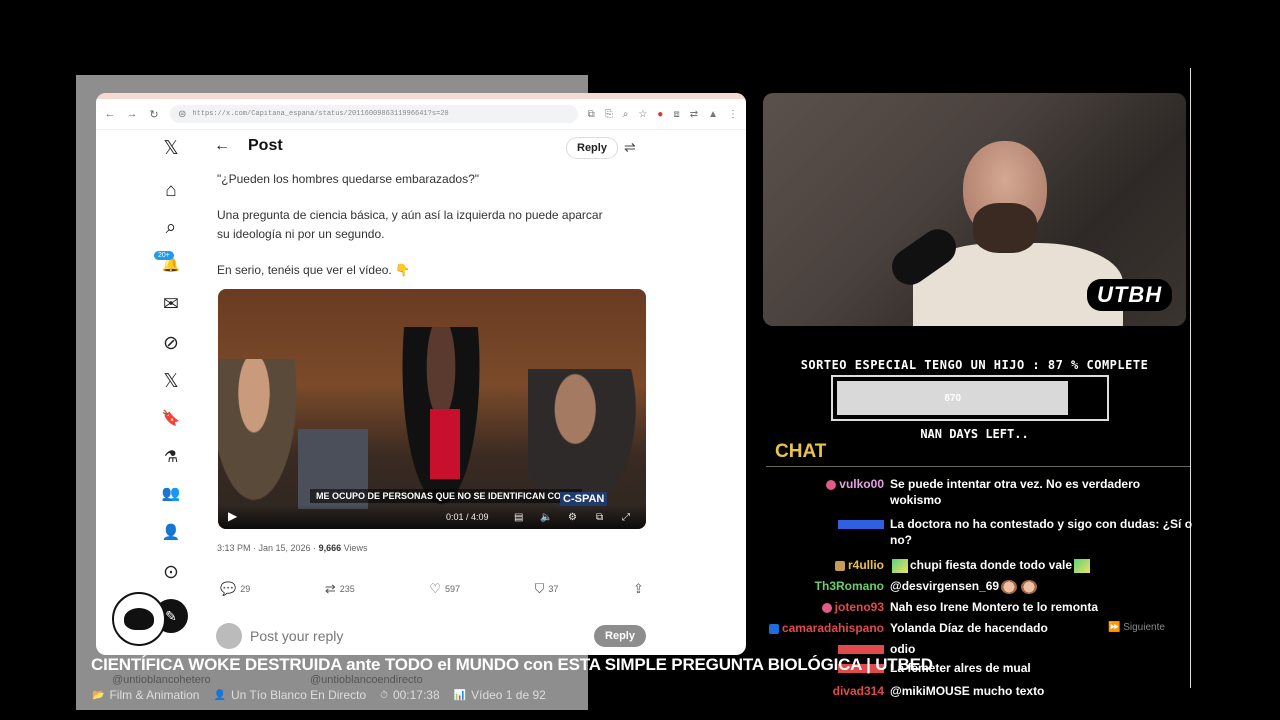  What do you see at coordinates (347, 589) in the screenshot?
I see `repost-count: 235` at bounding box center [347, 589].